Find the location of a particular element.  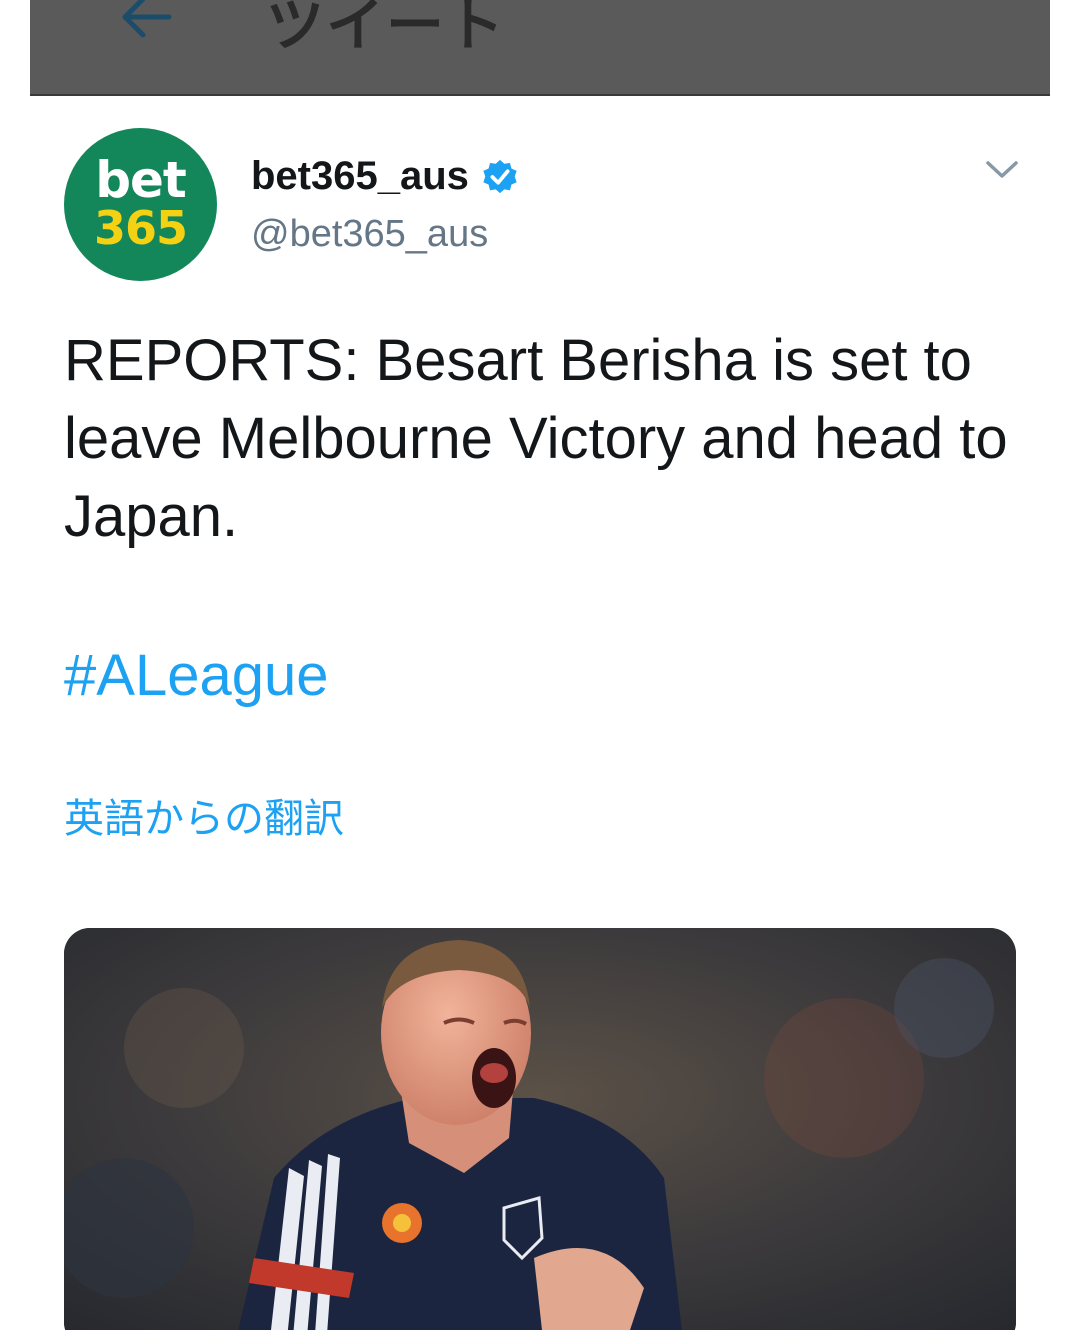

top-bar: ツイート is located at coordinates (540, 48).